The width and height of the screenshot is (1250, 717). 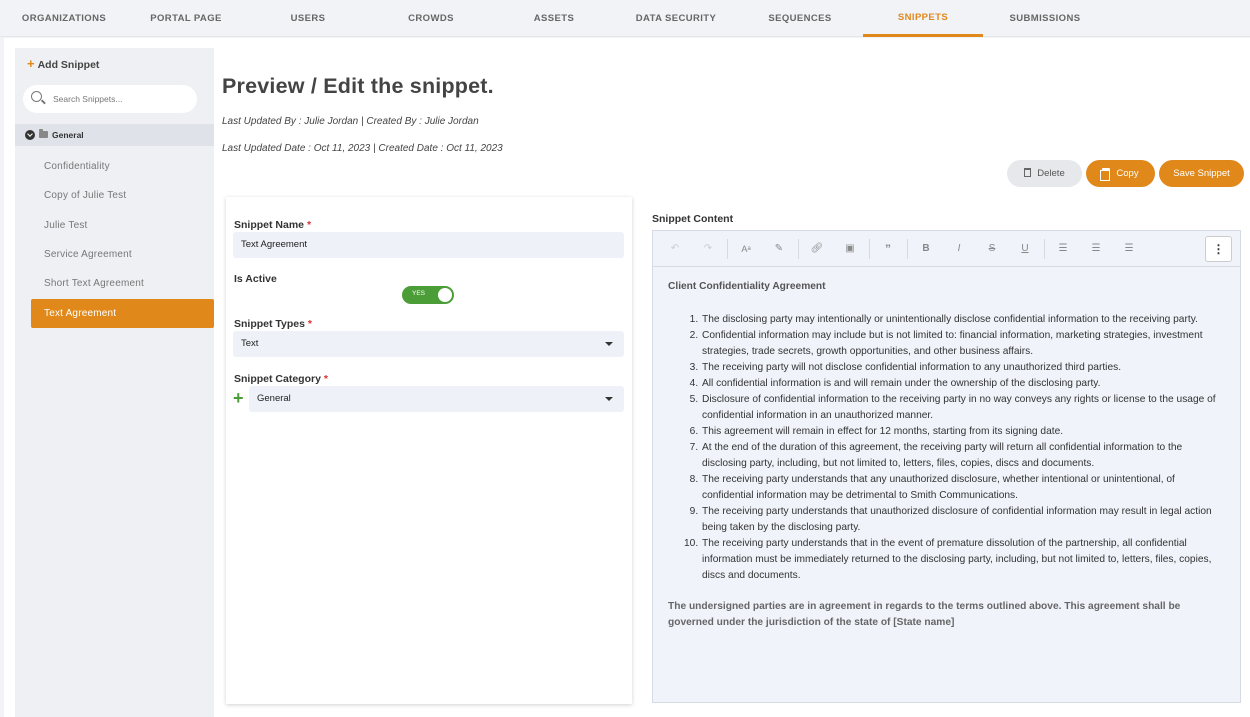 I want to click on sidebar-item-julie-test: Julie Test, so click(x=122, y=225).